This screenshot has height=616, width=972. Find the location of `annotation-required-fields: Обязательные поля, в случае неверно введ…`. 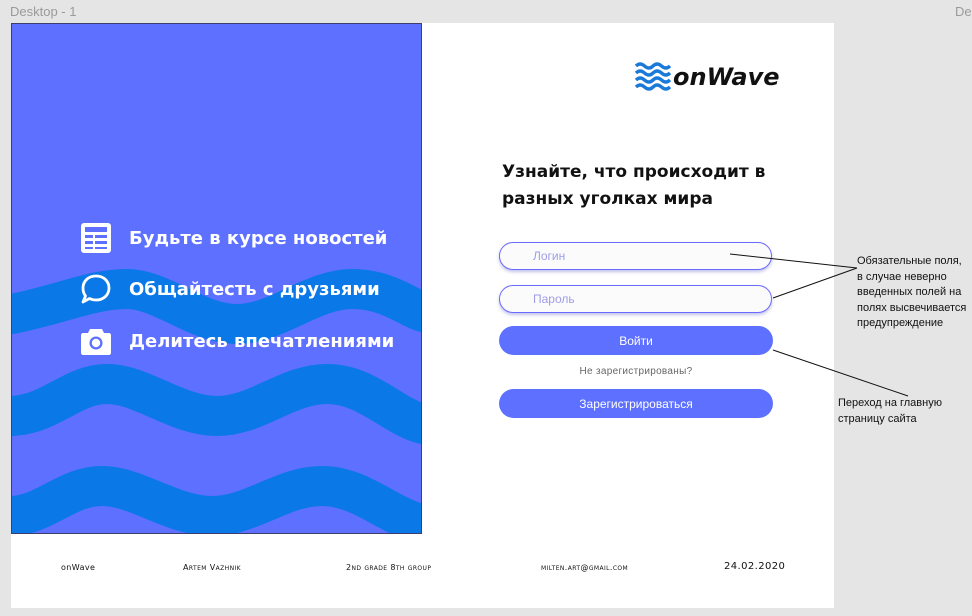

annotation-required-fields: Обязательные поля, в случае неверно введ… is located at coordinates (912, 292).